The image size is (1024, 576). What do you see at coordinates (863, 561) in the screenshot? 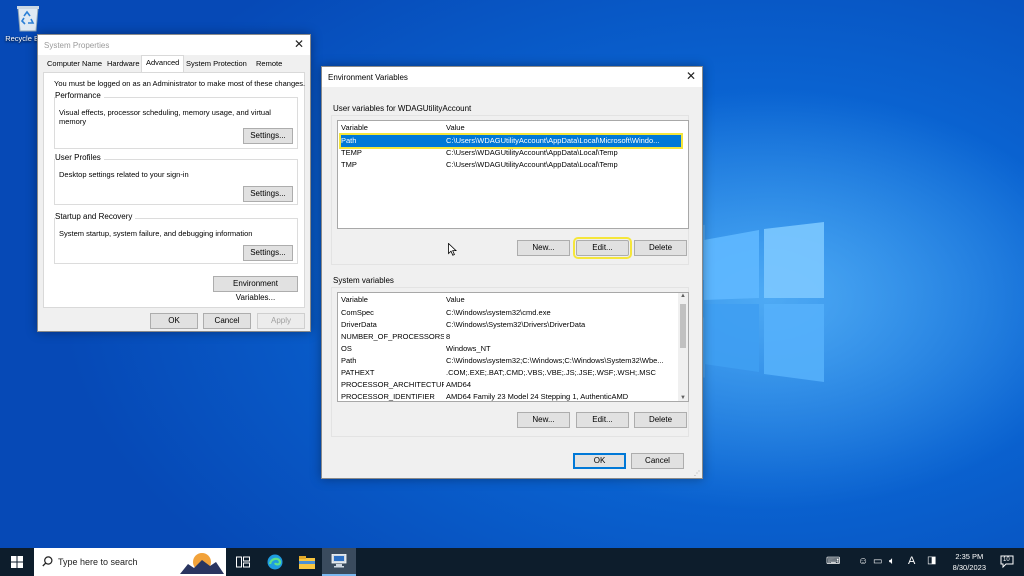
I see `people-icon: ☺` at bounding box center [863, 561].